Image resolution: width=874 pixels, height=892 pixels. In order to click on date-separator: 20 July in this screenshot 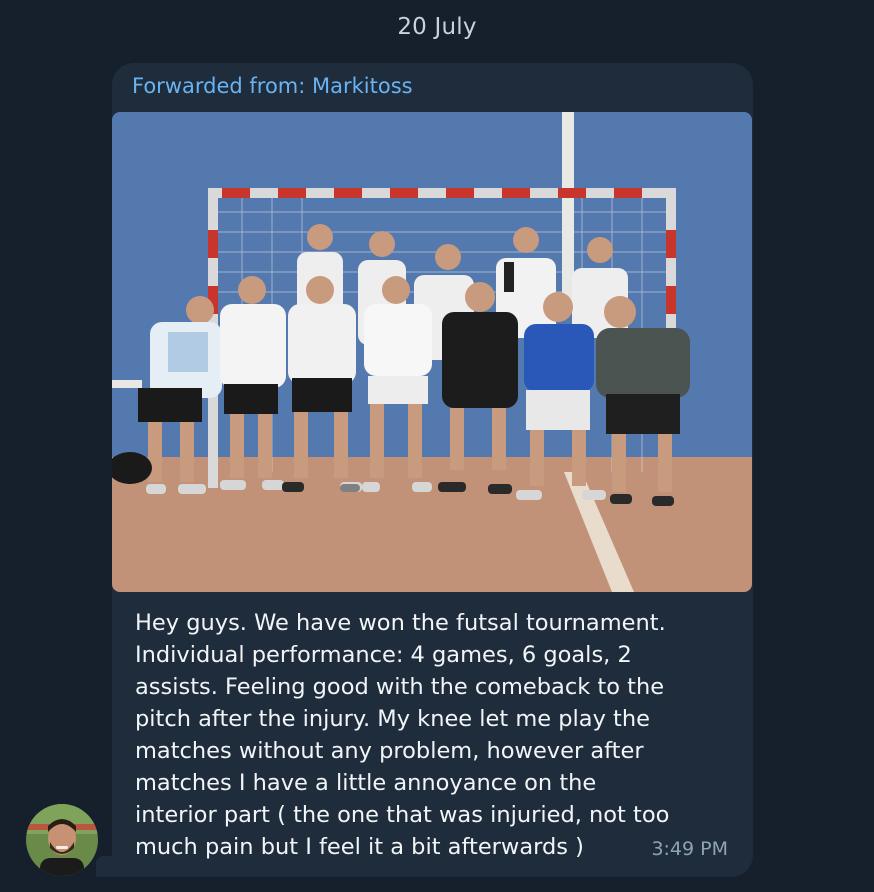, I will do `click(437, 27)`.